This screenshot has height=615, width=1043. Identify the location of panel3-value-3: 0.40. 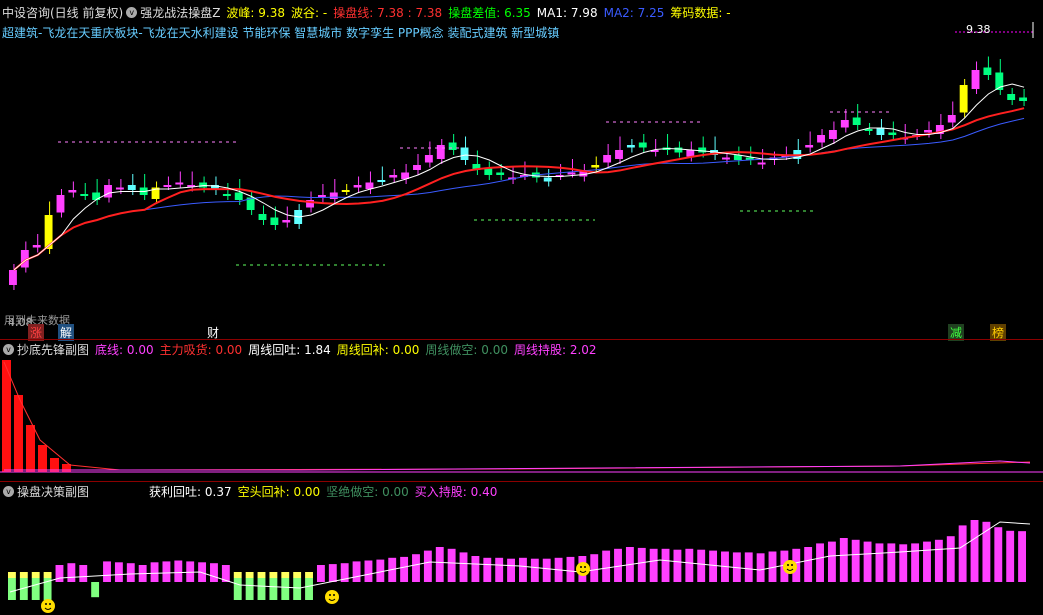
(482, 491).